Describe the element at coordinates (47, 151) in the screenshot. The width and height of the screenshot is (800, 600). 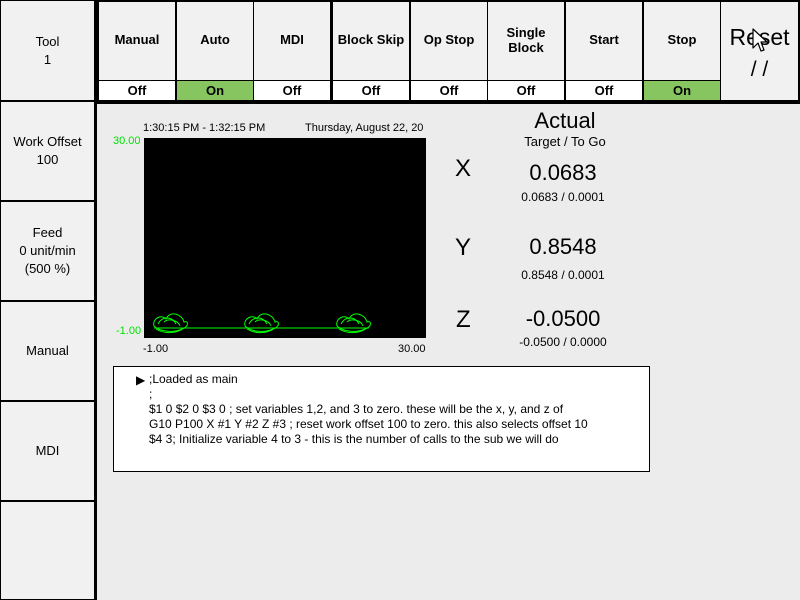
I see `work-offset-button: Work Offset 100` at that location.